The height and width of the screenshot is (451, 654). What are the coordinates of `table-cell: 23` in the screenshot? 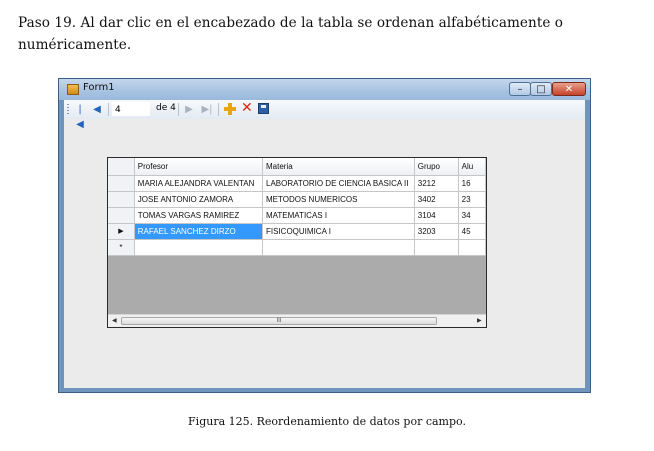 It's located at (472, 199).